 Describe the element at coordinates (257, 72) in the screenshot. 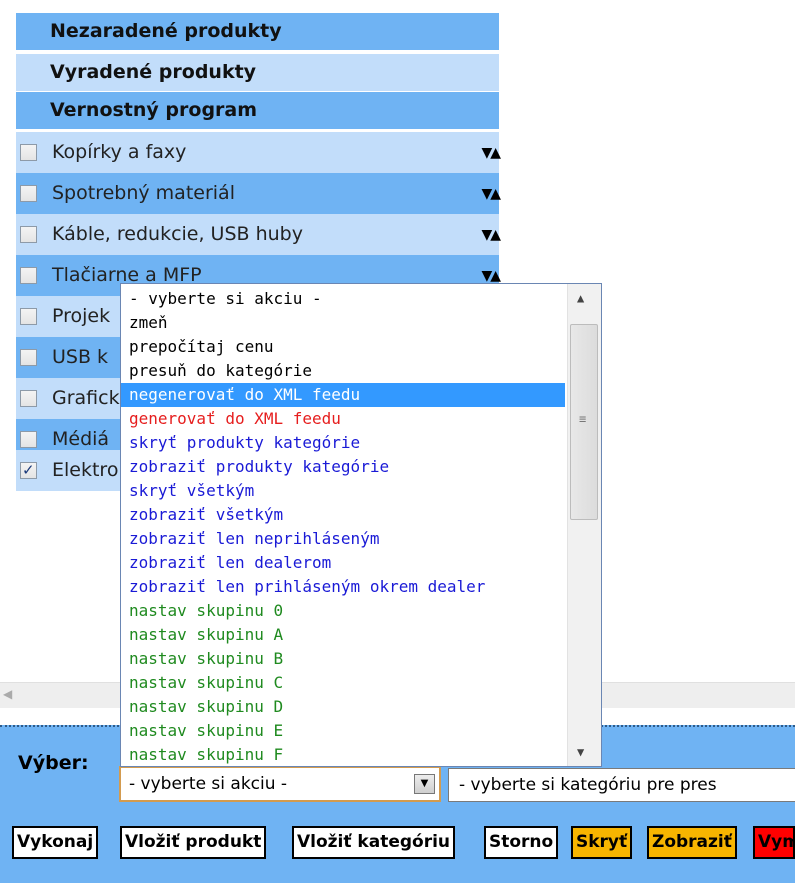

I see `category-header-vyradene: Vyradené produkty` at that location.